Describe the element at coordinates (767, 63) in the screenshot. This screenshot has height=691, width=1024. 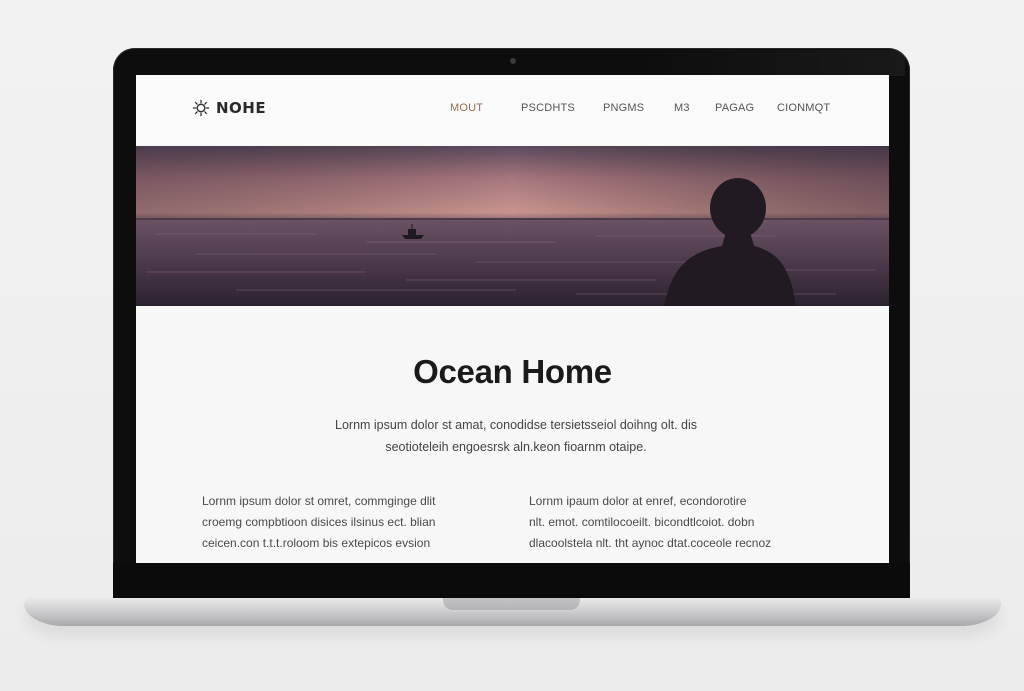
I see `screen-glare` at that location.